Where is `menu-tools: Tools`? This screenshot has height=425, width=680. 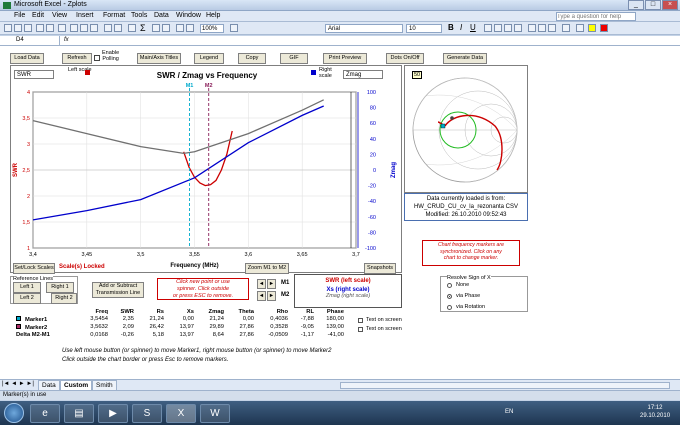 menu-tools: Tools is located at coordinates (139, 15).